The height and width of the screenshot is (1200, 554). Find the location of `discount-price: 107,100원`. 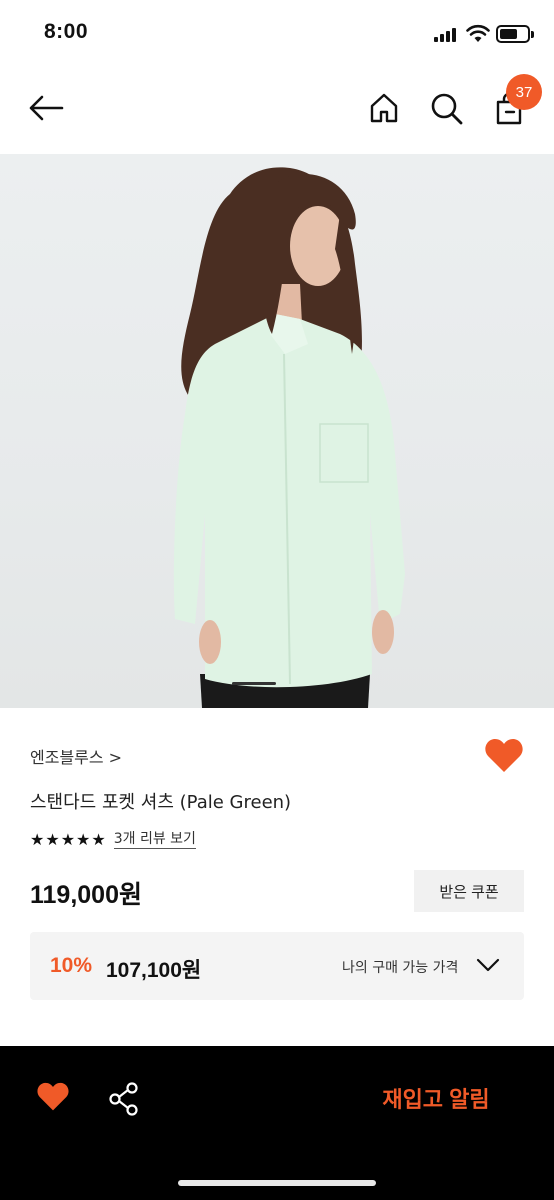

discount-price: 107,100원 is located at coordinates (154, 970).